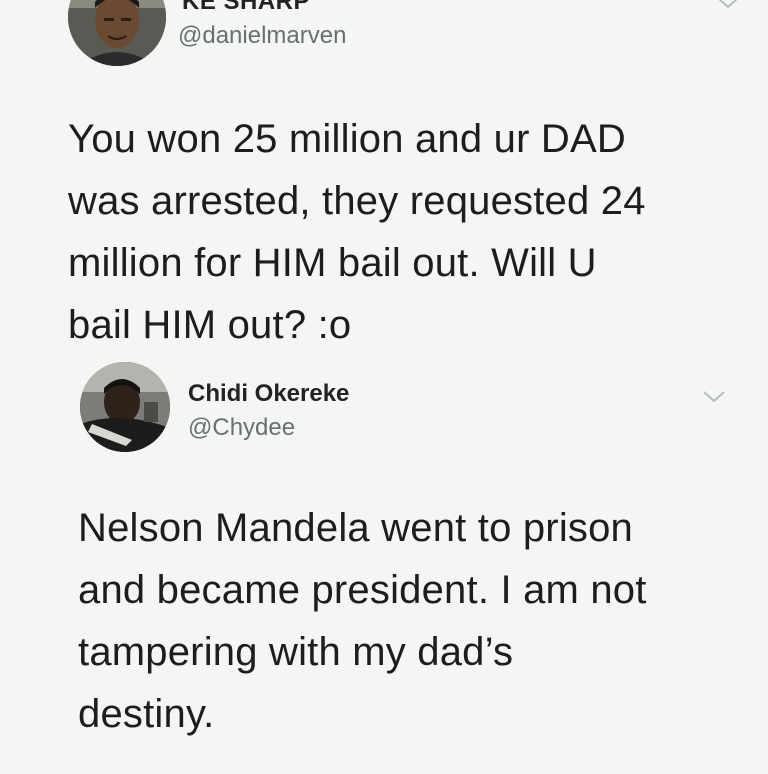 Image resolution: width=768 pixels, height=774 pixels. What do you see at coordinates (241, 428) in the screenshot?
I see `user-handle: @Chydee` at bounding box center [241, 428].